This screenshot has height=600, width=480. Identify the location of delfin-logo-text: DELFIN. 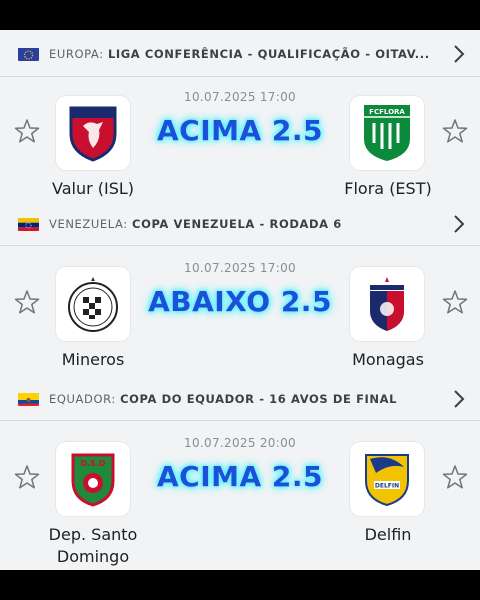
(387, 486).